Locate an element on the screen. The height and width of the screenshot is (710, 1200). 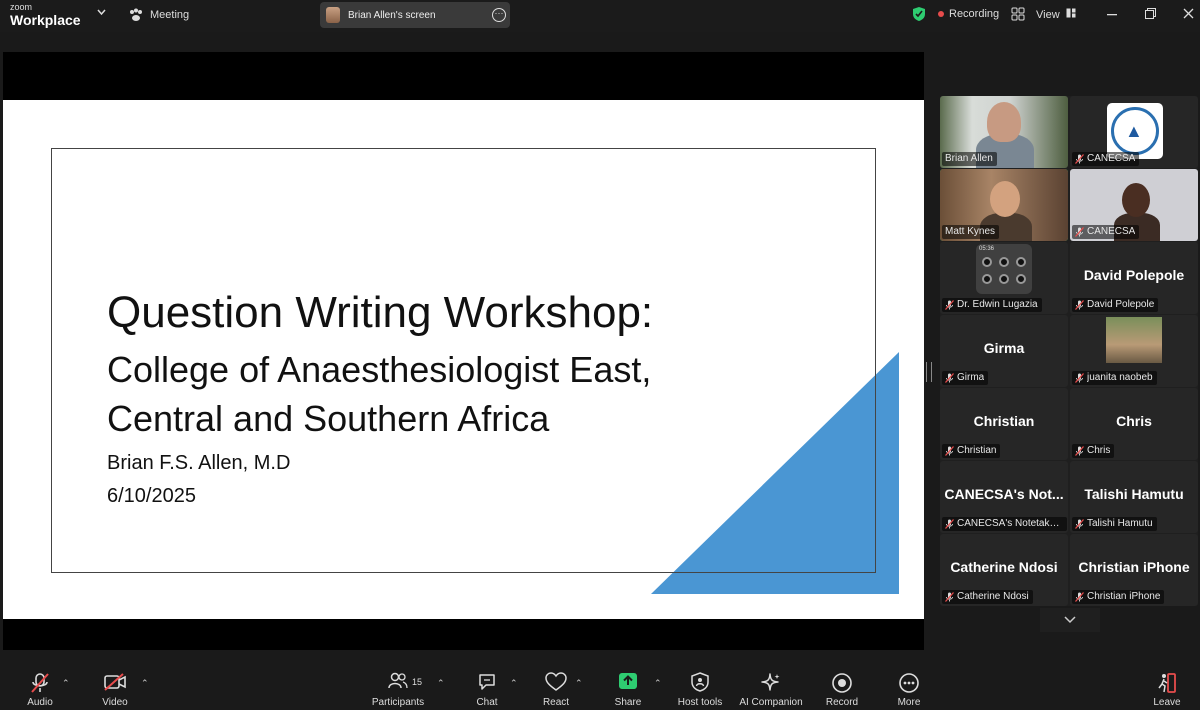
recording-label: Recording is located at coordinates (974, 14).